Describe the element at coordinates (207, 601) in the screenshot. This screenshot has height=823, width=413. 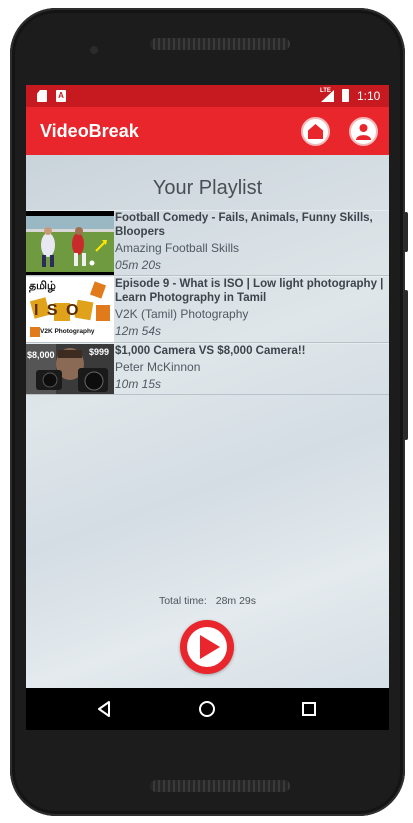
I see `total-time: Total time: 28m 29s` at that location.